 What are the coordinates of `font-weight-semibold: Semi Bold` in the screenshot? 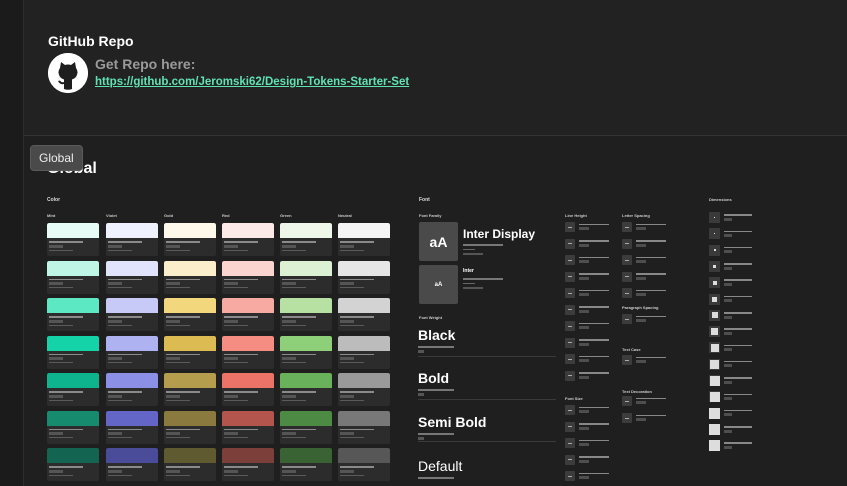 It's located at (487, 428).